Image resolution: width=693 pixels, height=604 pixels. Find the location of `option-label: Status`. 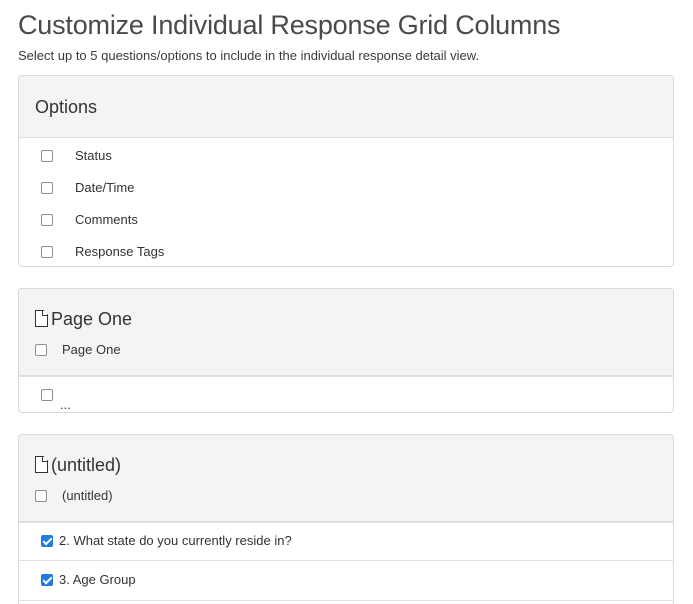

option-label: Status is located at coordinates (93, 155).